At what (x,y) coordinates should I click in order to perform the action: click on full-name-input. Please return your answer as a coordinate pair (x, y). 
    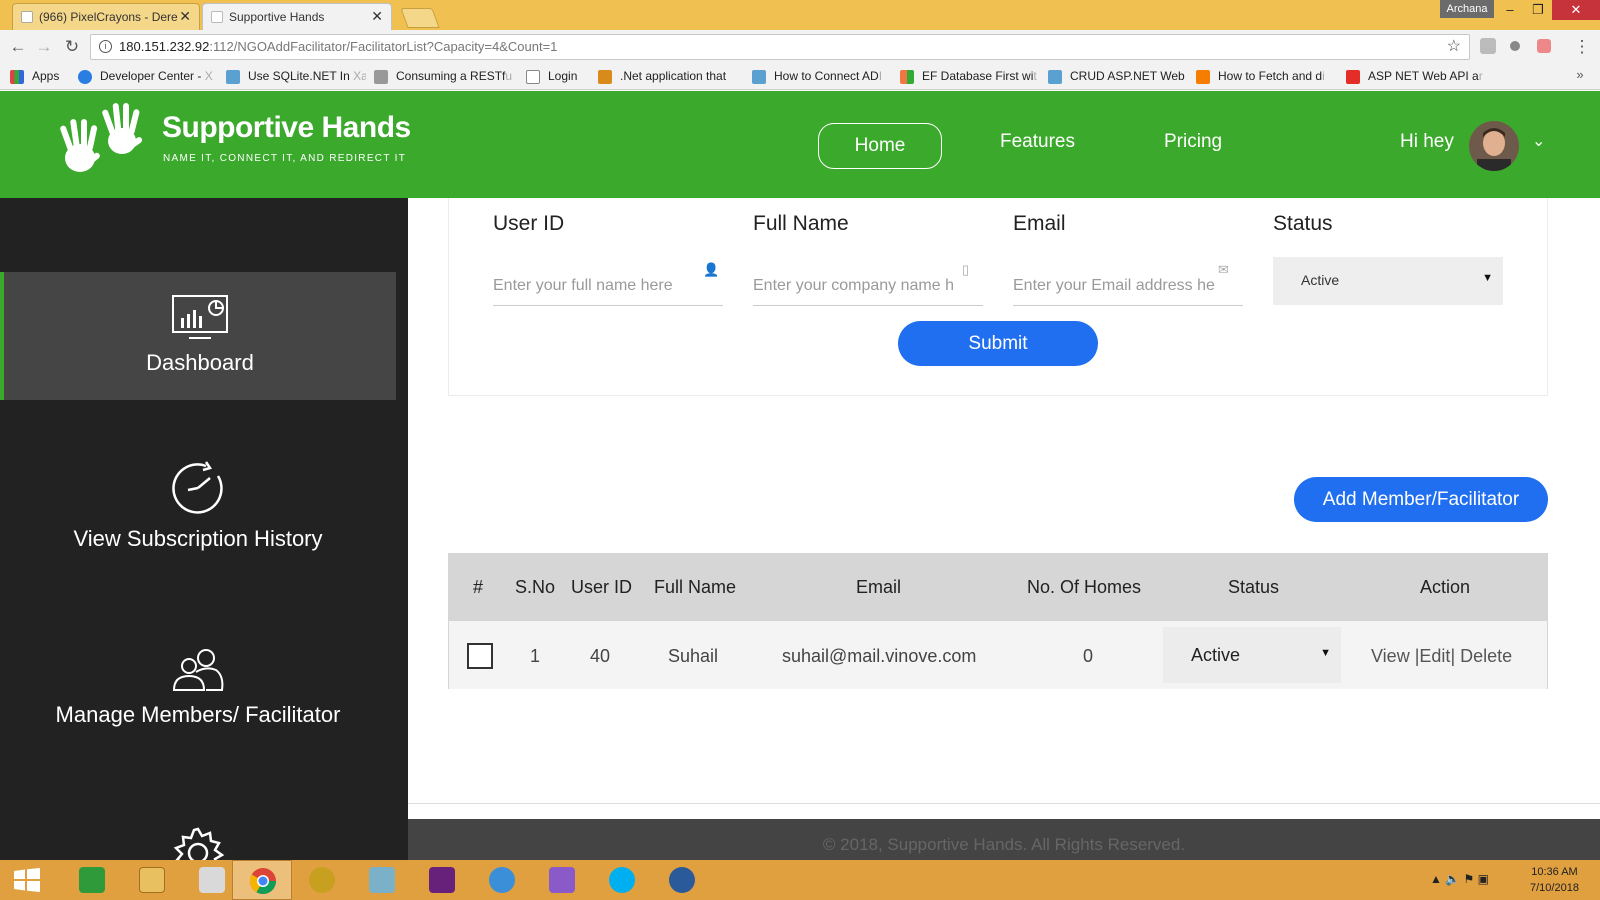
    Looking at the image, I should click on (868, 286).